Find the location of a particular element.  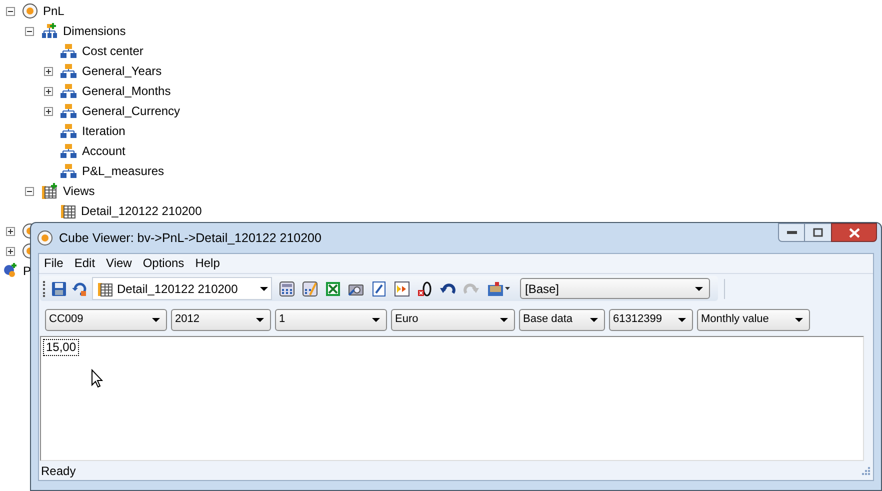

arrows-icon is located at coordinates (402, 288).